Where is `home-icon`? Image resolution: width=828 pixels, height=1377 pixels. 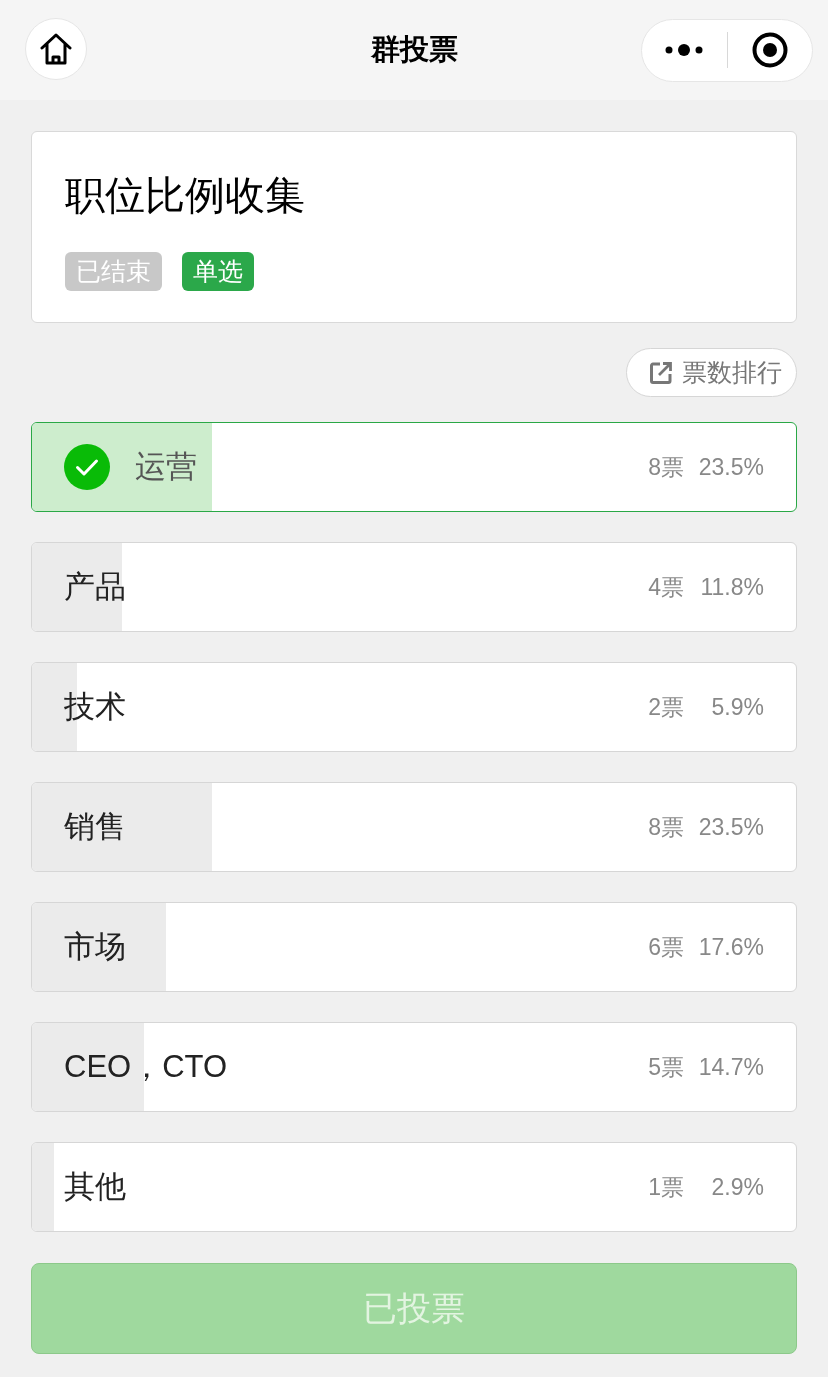
home-icon is located at coordinates (56, 49).